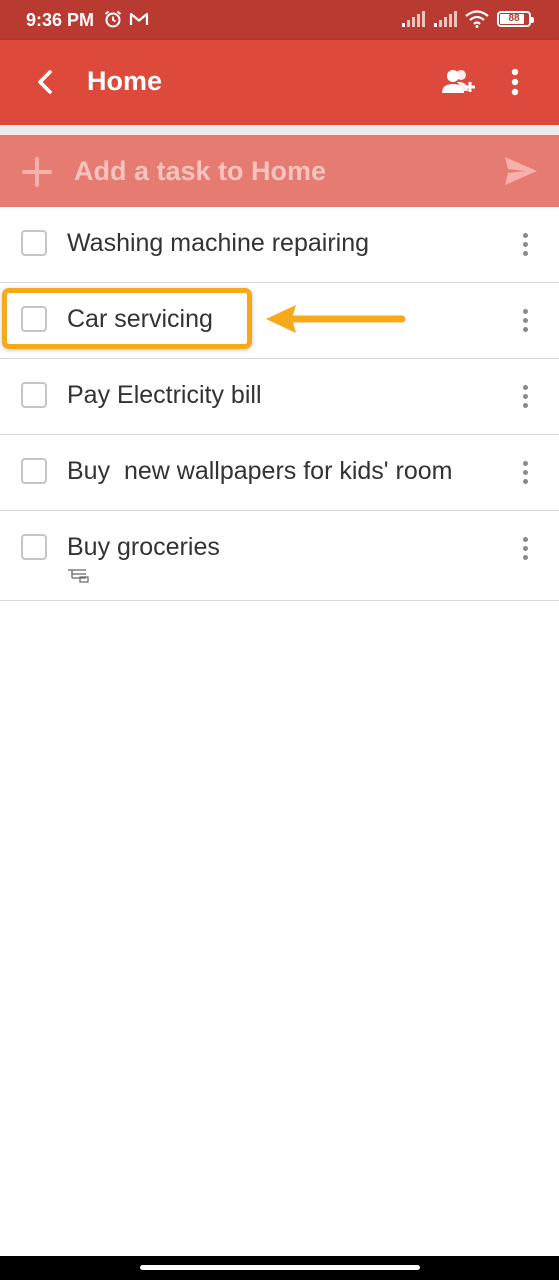 Image resolution: width=559 pixels, height=1280 pixels. What do you see at coordinates (78, 576) in the screenshot?
I see `subtasks-icon` at bounding box center [78, 576].